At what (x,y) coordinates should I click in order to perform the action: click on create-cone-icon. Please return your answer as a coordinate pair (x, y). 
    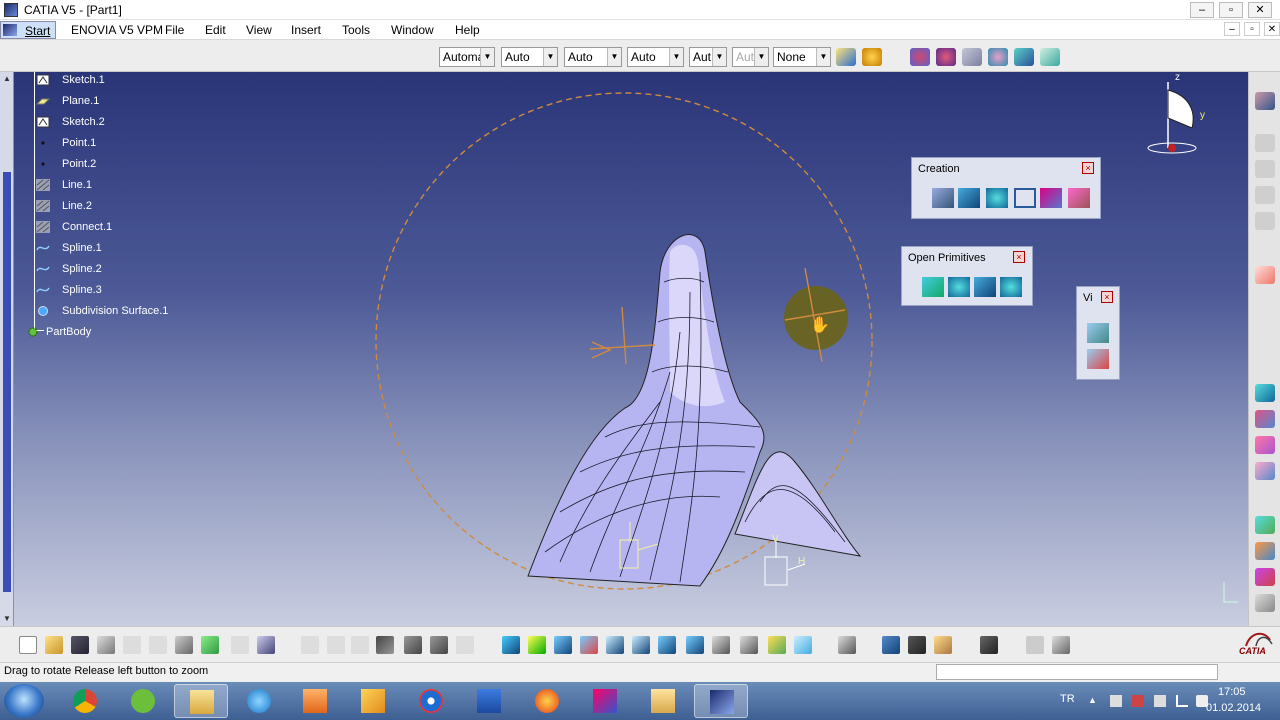
    Looking at the image, I should click on (1051, 198).